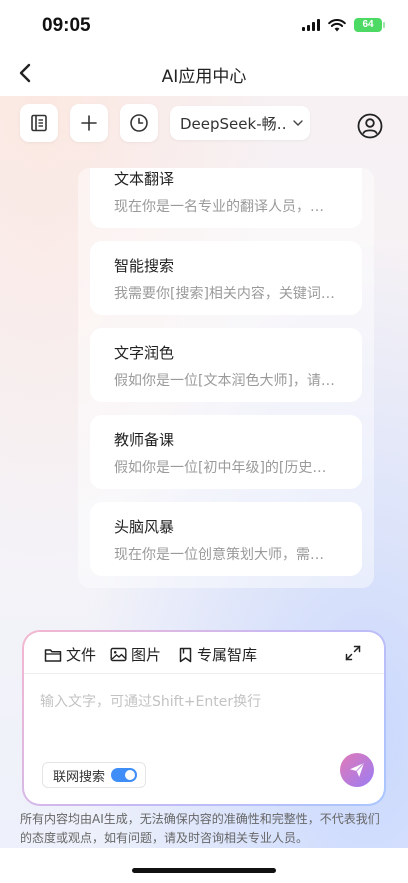 This screenshot has height=883, width=408. I want to click on clock-icon, so click(139, 123).